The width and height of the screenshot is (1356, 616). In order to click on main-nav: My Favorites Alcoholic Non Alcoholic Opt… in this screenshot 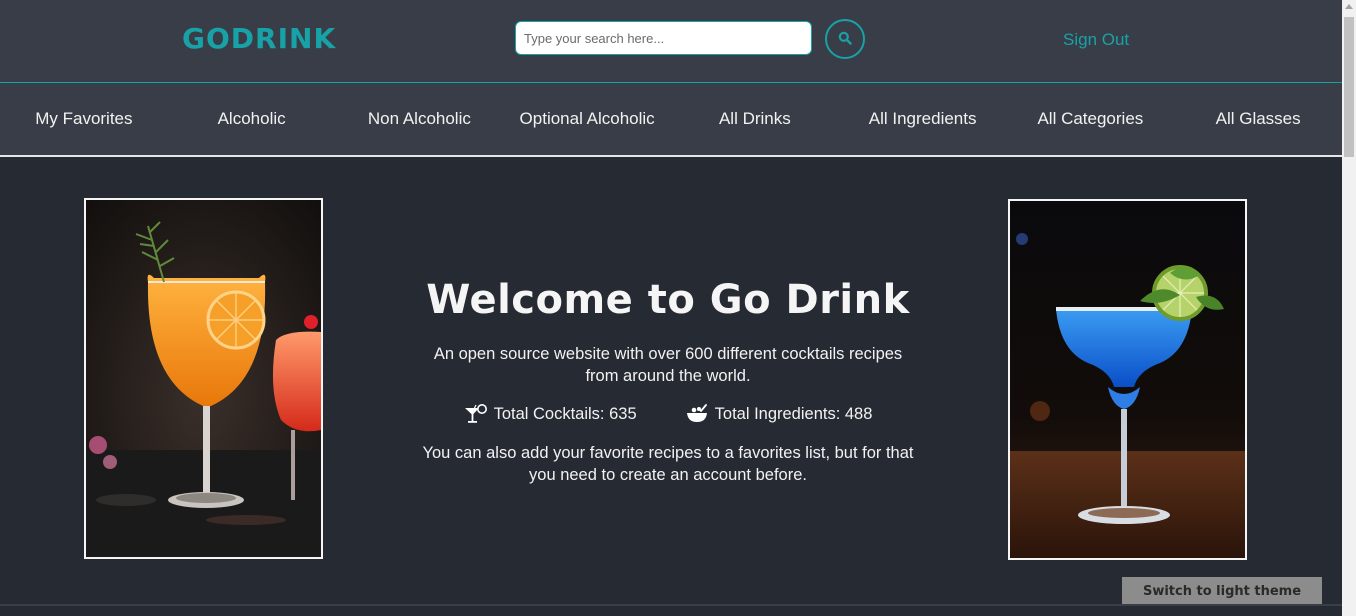, I will do `click(671, 120)`.